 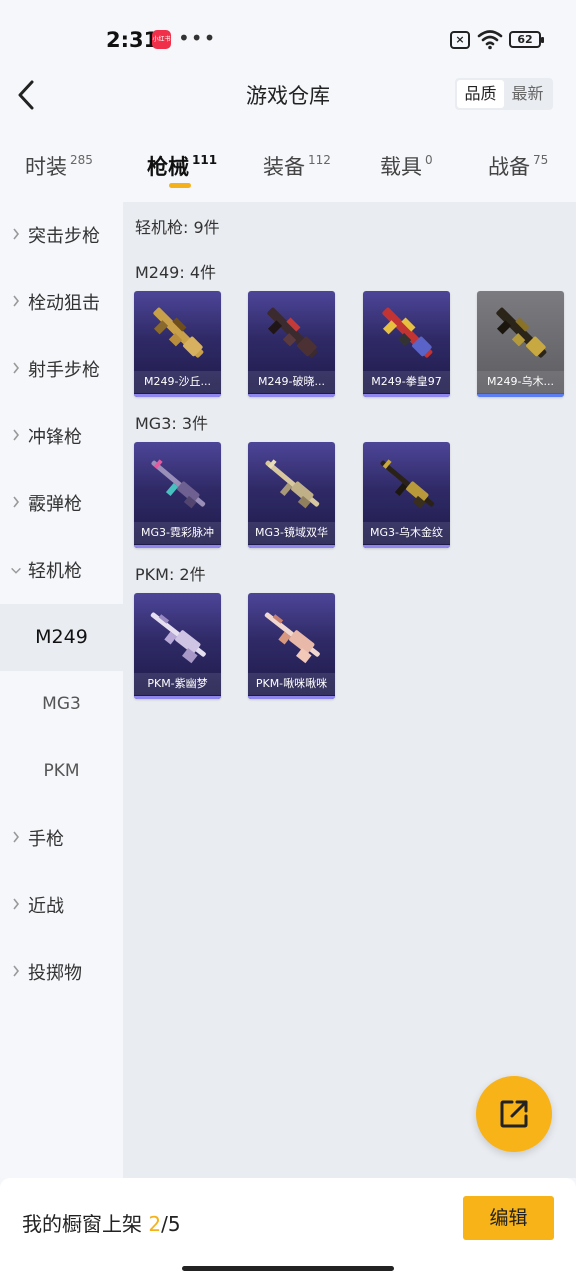 What do you see at coordinates (61, 771) in the screenshot?
I see `sidebar-subitem-pkm: PKM` at bounding box center [61, 771].